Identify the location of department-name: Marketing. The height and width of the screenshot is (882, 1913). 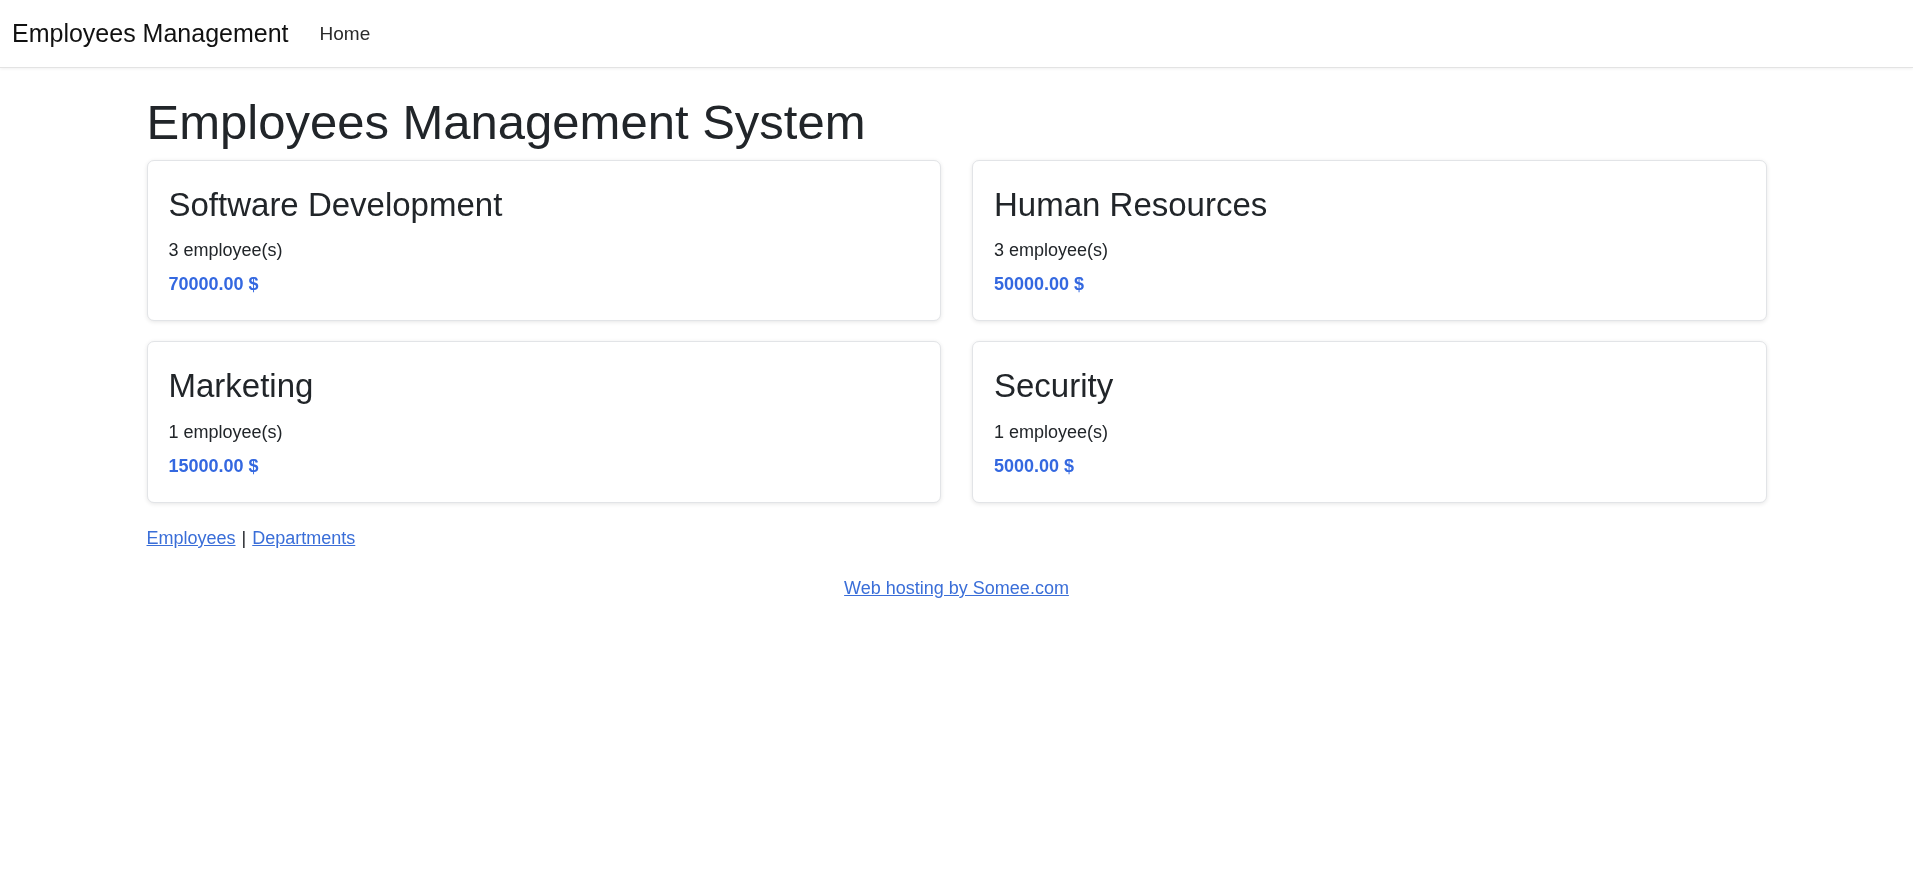
(241, 386).